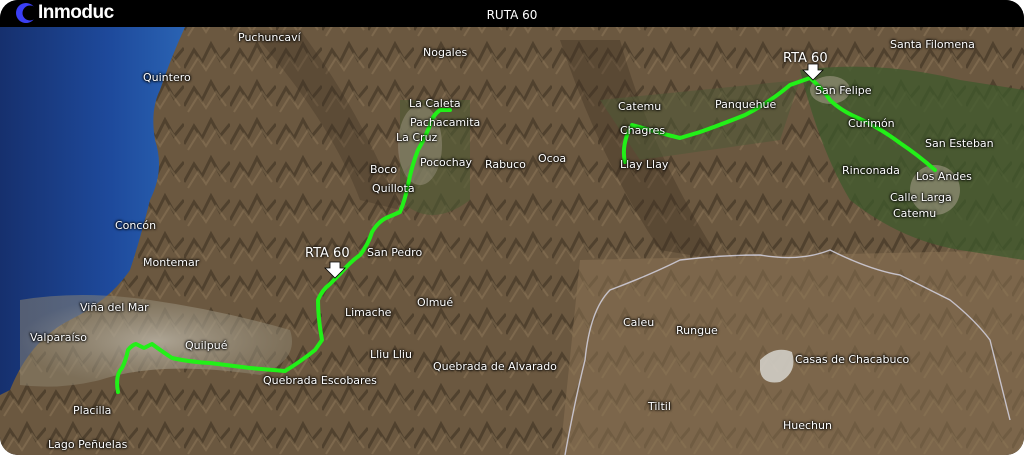 This screenshot has height=455, width=1024. I want to click on place-label: Lliu Lliu, so click(391, 354).